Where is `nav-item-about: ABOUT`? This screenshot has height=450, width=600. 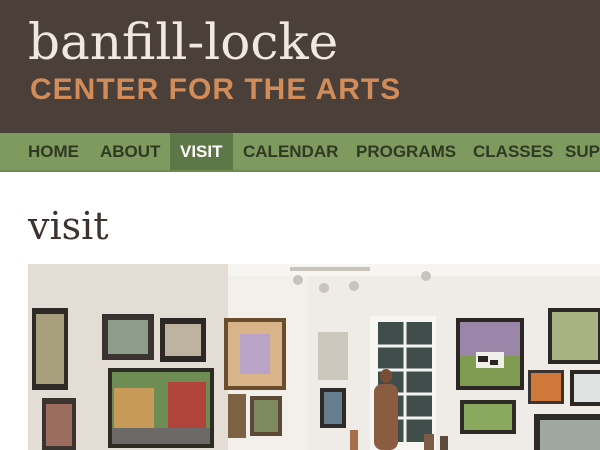
nav-item-about: ABOUT is located at coordinates (130, 151).